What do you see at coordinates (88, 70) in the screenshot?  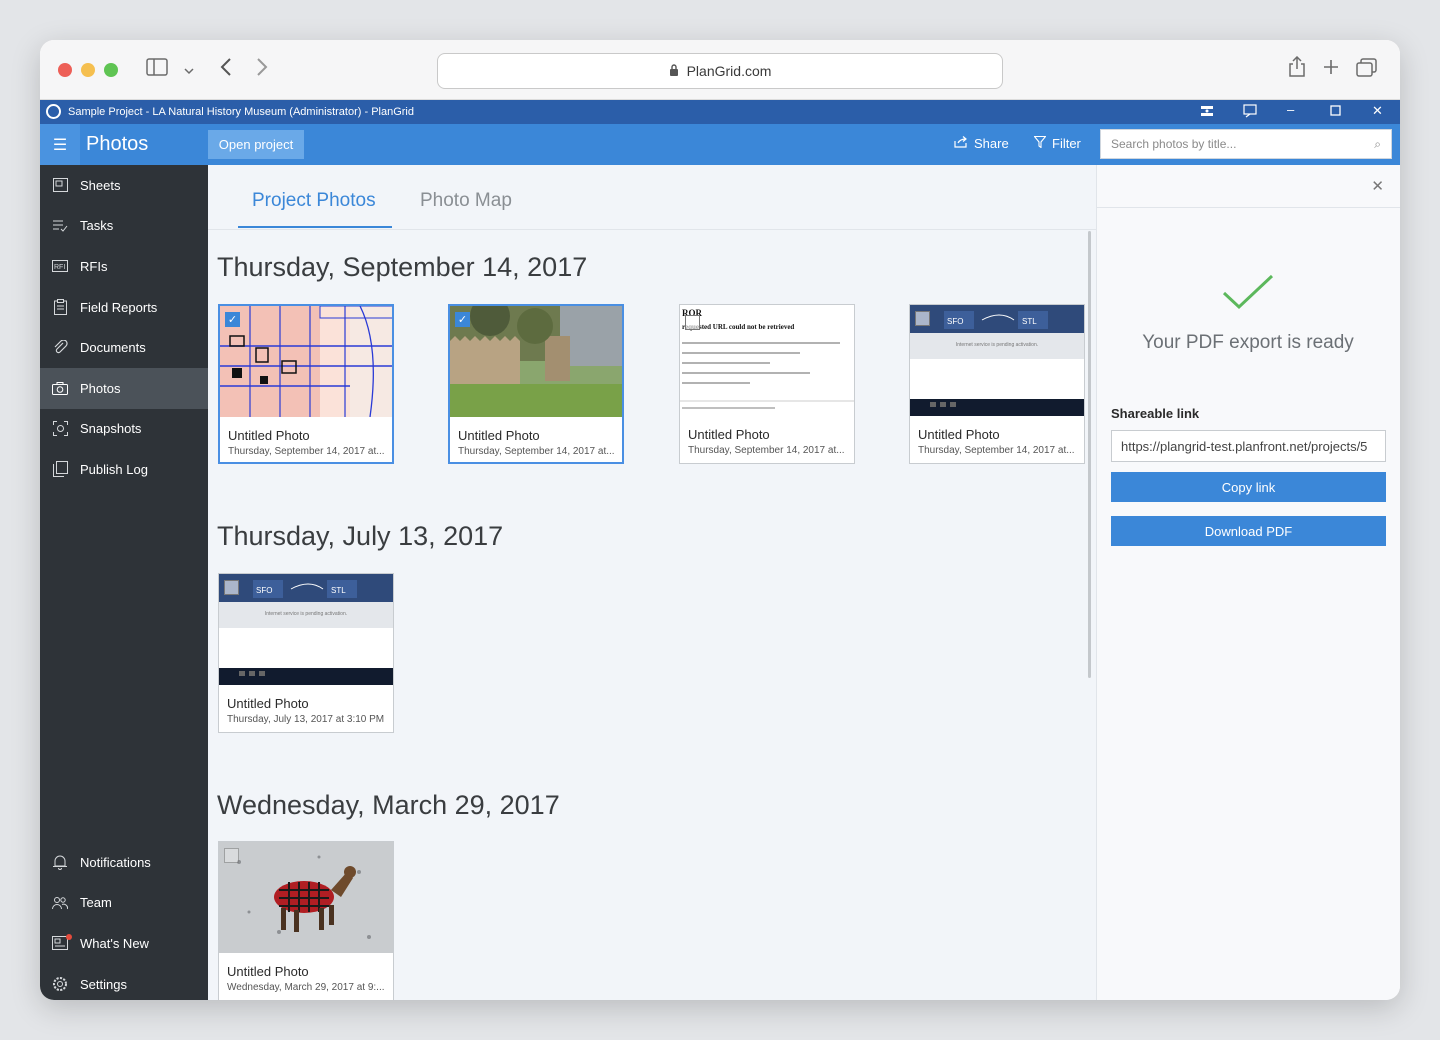 I see `minimize-window-button` at bounding box center [88, 70].